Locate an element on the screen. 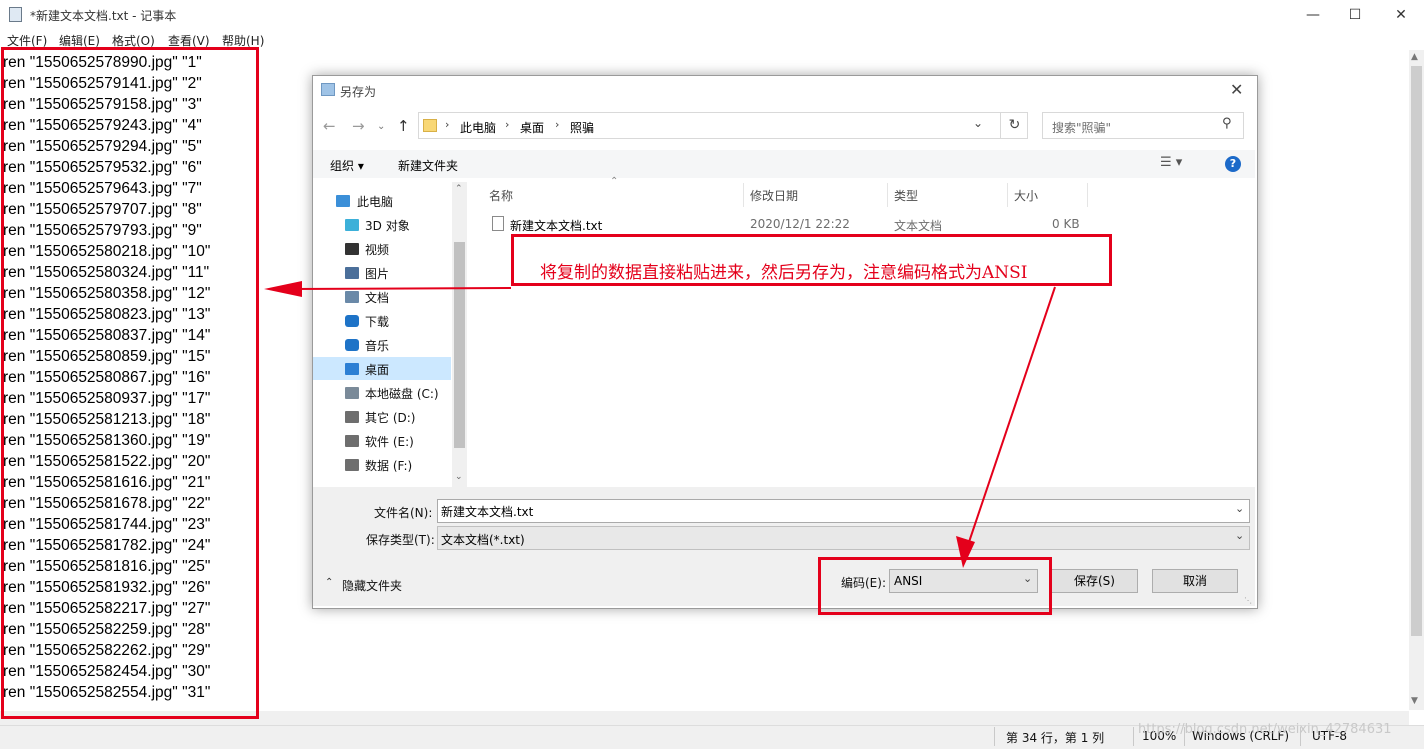 The width and height of the screenshot is (1424, 749). annotation-arrow-down is located at coordinates (1011, 416).